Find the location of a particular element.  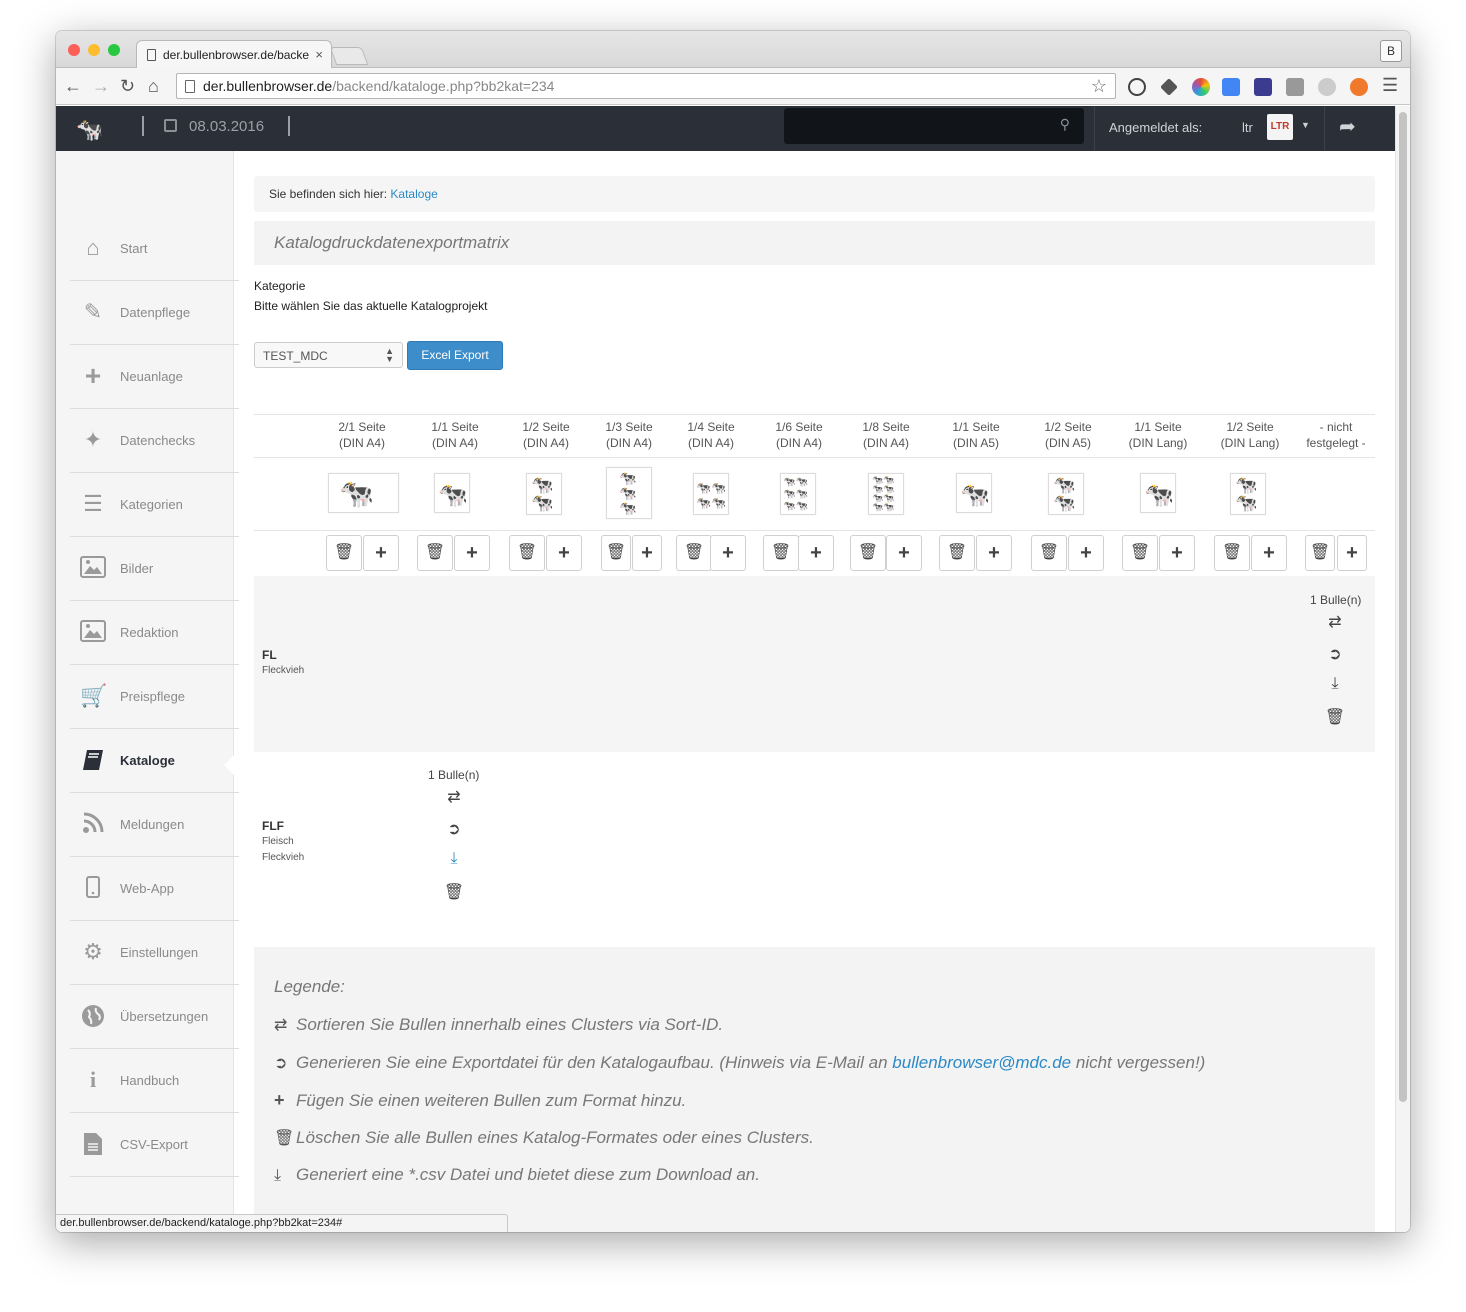

row-code: FL is located at coordinates (269, 655).